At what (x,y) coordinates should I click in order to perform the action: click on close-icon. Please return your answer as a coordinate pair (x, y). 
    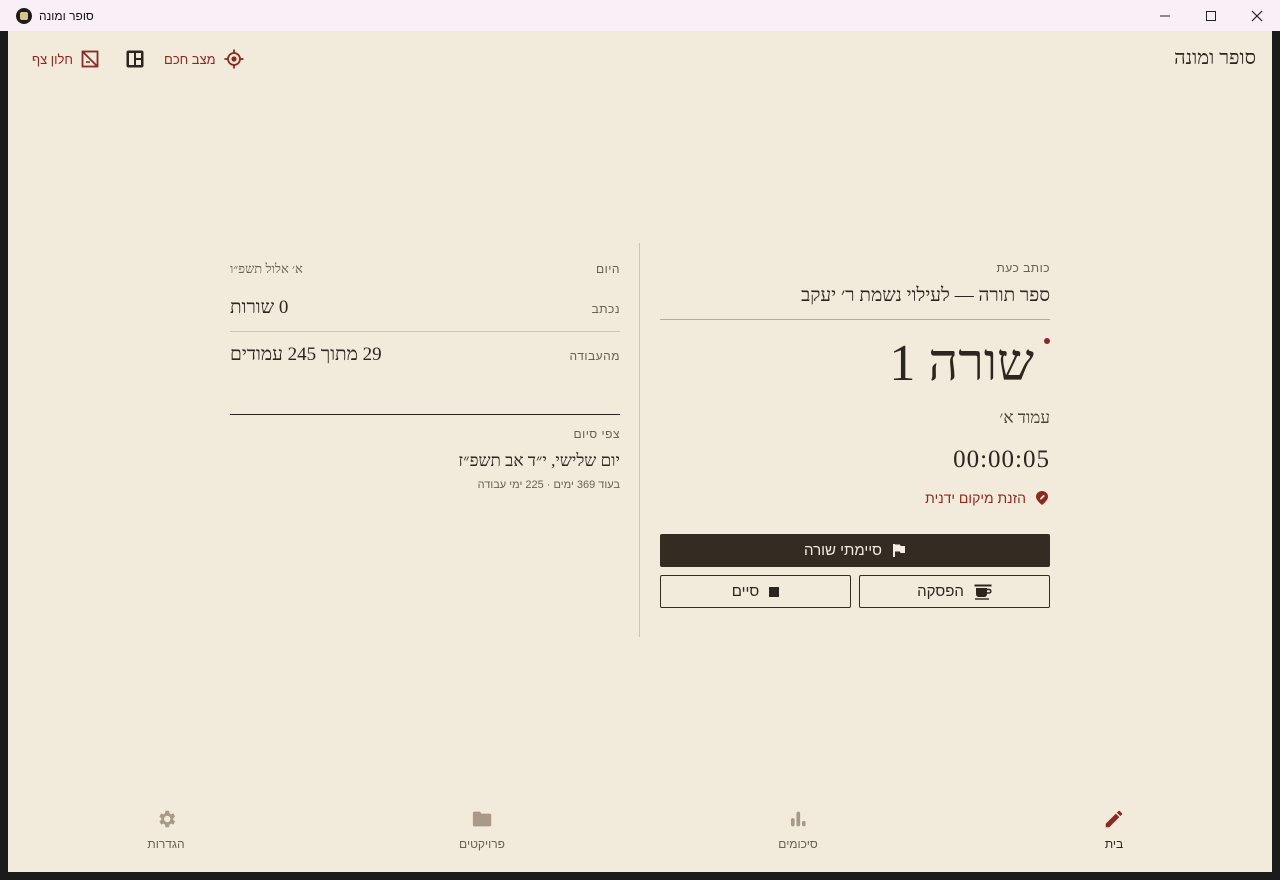
    Looking at the image, I should click on (1257, 15).